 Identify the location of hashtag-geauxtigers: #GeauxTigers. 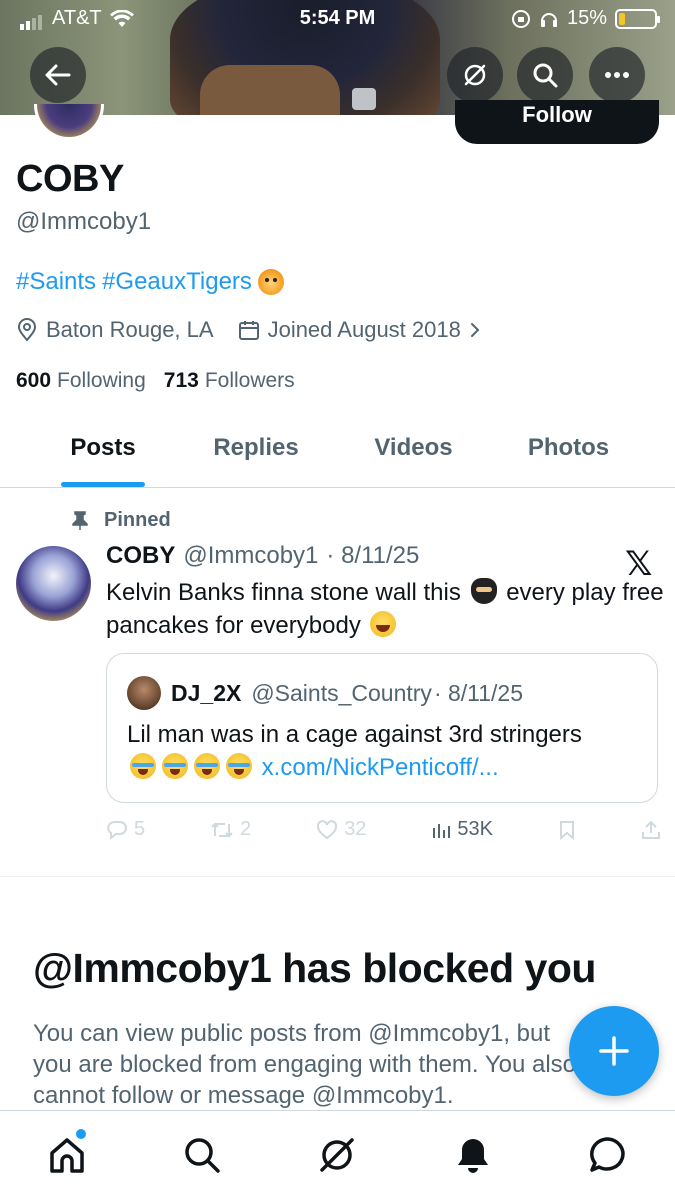
(177, 282).